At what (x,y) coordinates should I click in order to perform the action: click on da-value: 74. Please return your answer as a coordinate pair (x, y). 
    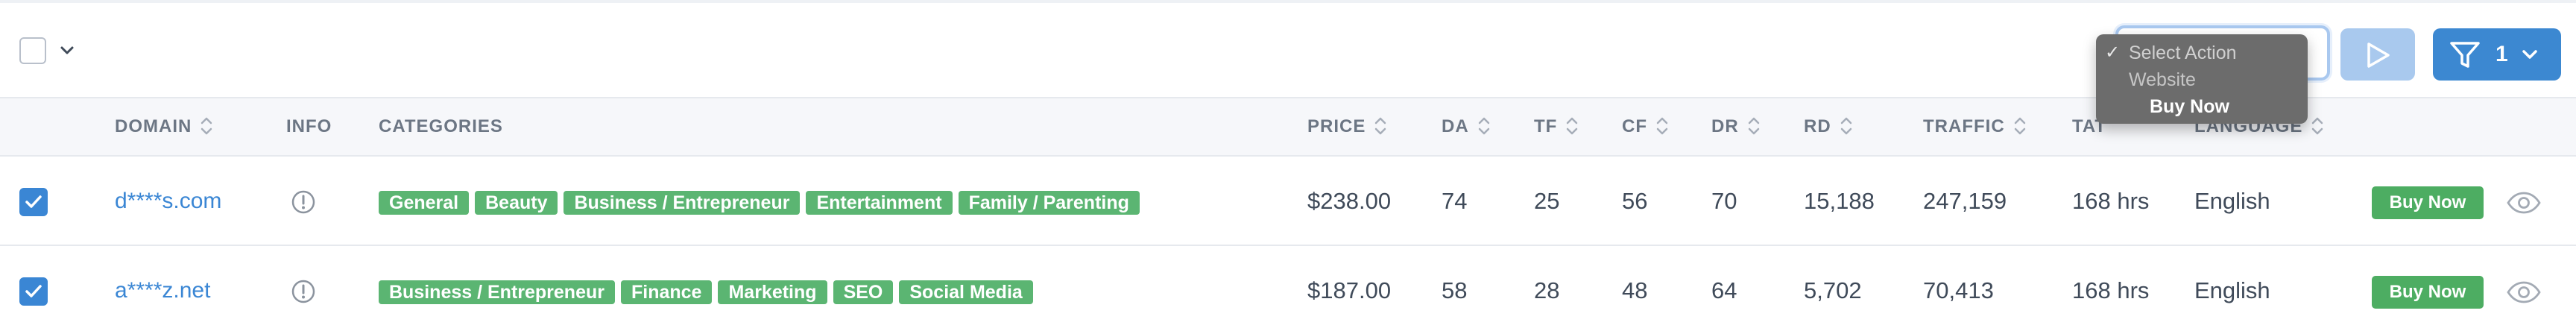
    Looking at the image, I should click on (1455, 201).